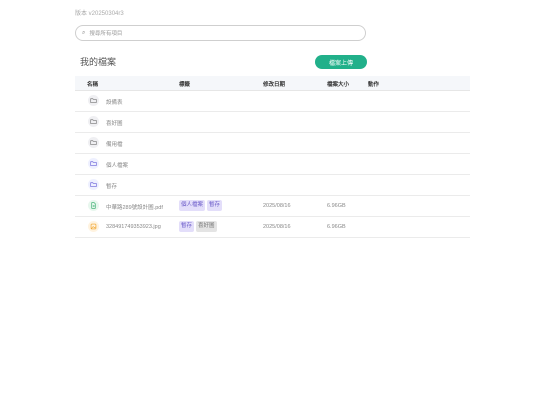 The height and width of the screenshot is (405, 540). I want to click on table-row: 中華路289號設計圖.pdf 個人檔案 暫存 2025/08/16 6.96GB, so click(272, 206).